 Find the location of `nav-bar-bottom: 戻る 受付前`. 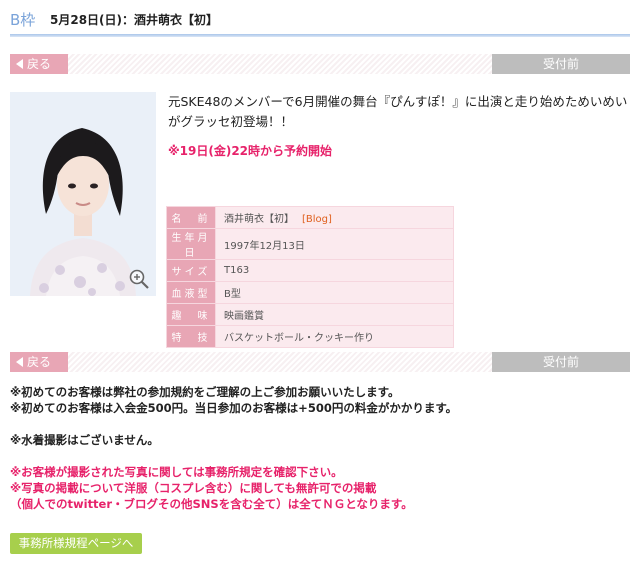

nav-bar-bottom: 戻る 受付前 is located at coordinates (320, 362).